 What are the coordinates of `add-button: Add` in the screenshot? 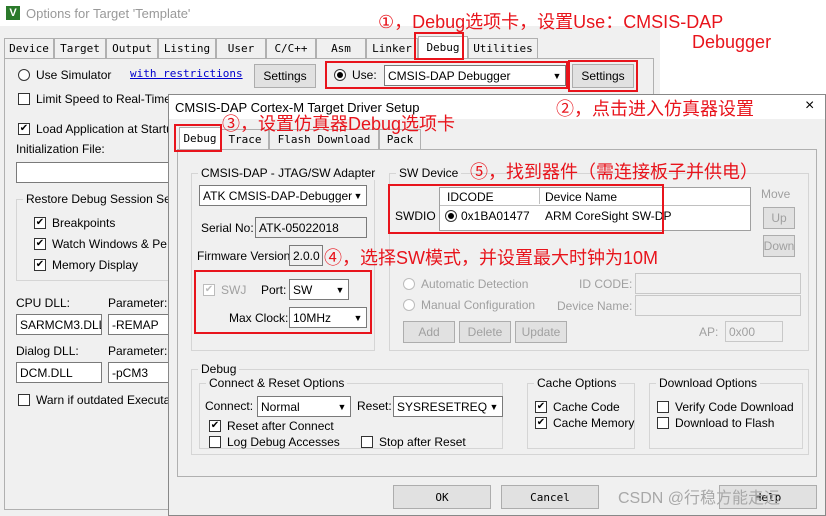 It's located at (429, 332).